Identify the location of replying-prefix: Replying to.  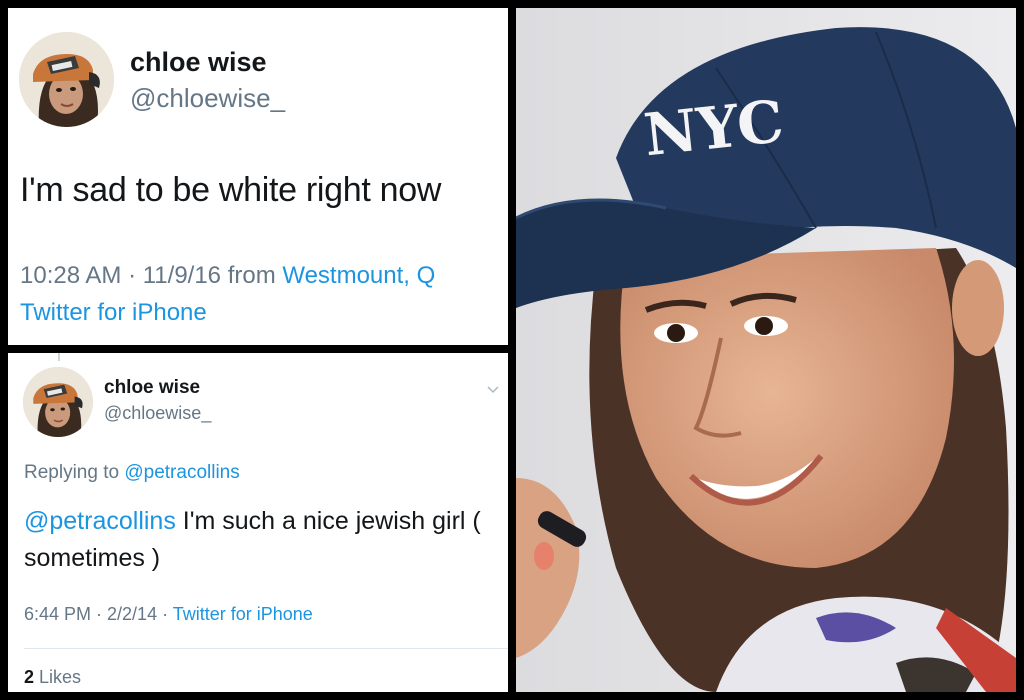
(74, 472).